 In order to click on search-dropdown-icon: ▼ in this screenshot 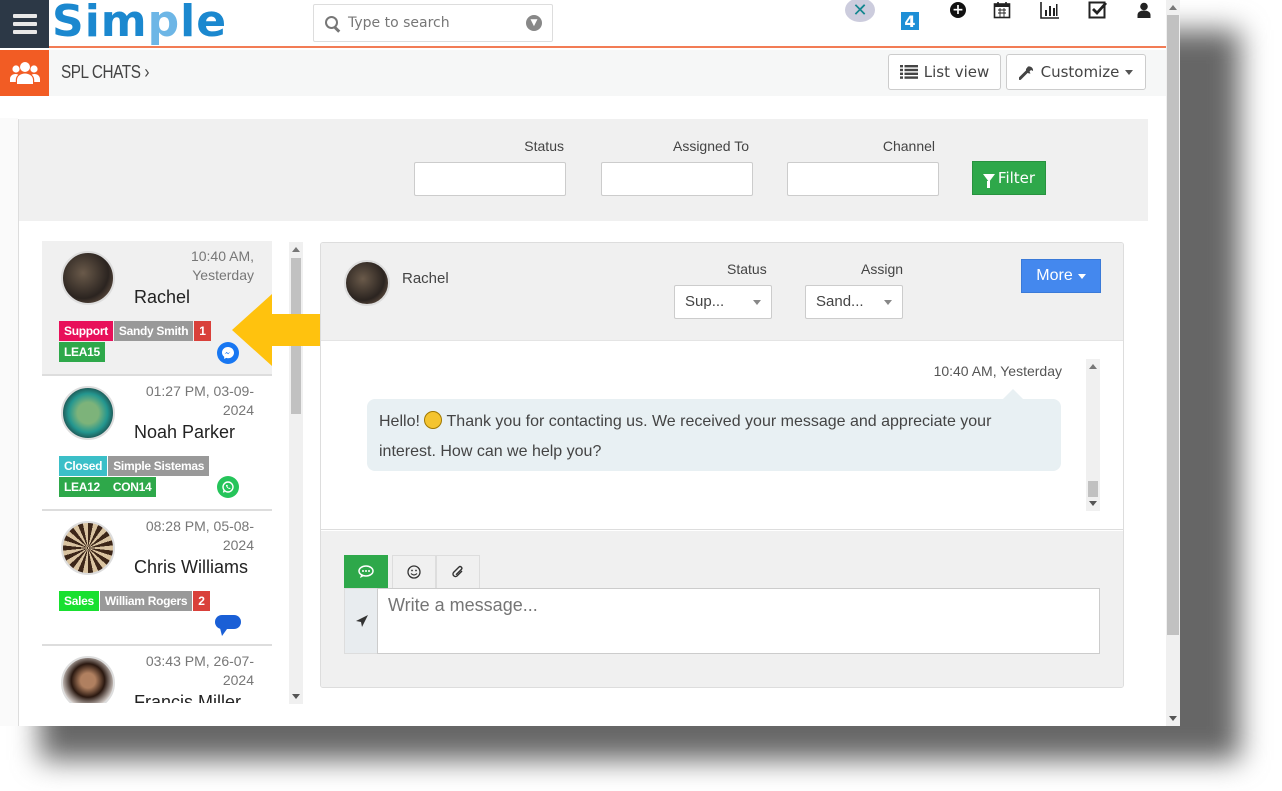, I will do `click(534, 23)`.